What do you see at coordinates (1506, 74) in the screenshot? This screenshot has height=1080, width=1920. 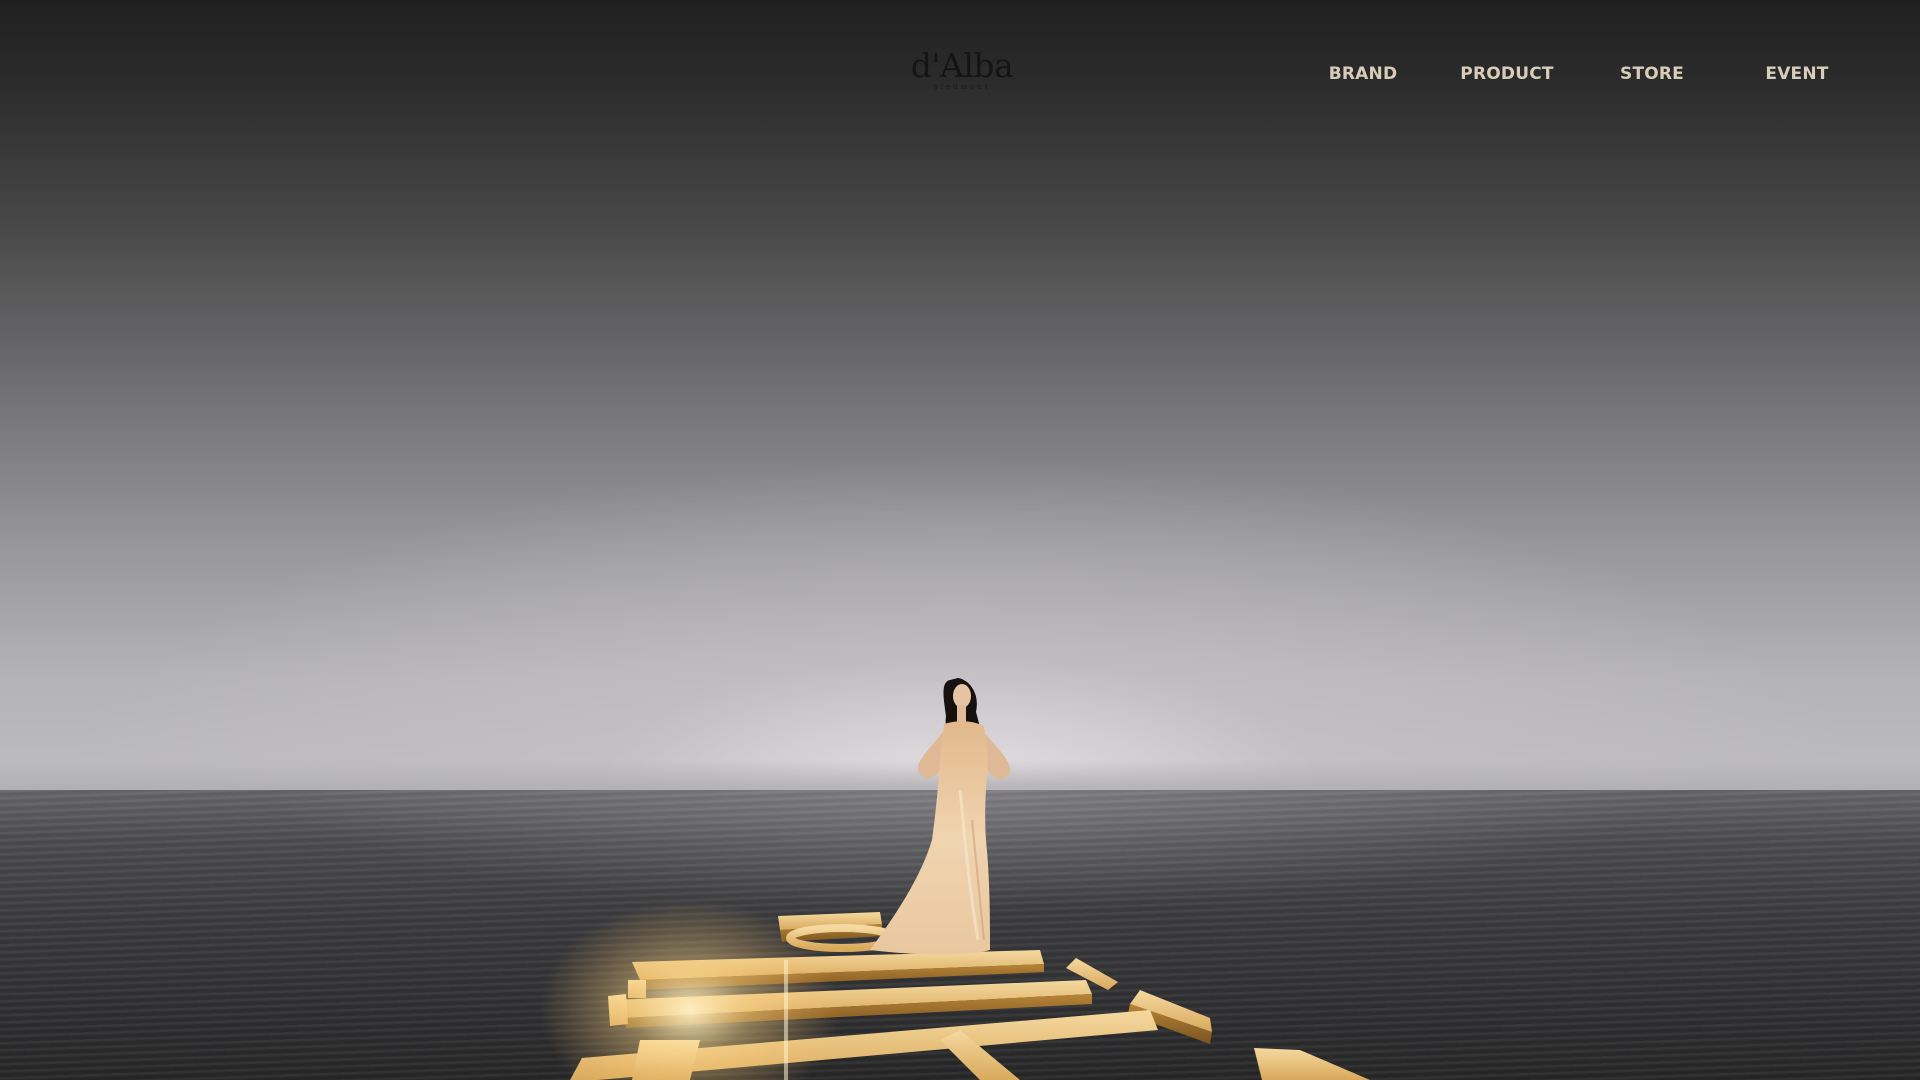 I see `nav-item-product: PRODUCT` at bounding box center [1506, 74].